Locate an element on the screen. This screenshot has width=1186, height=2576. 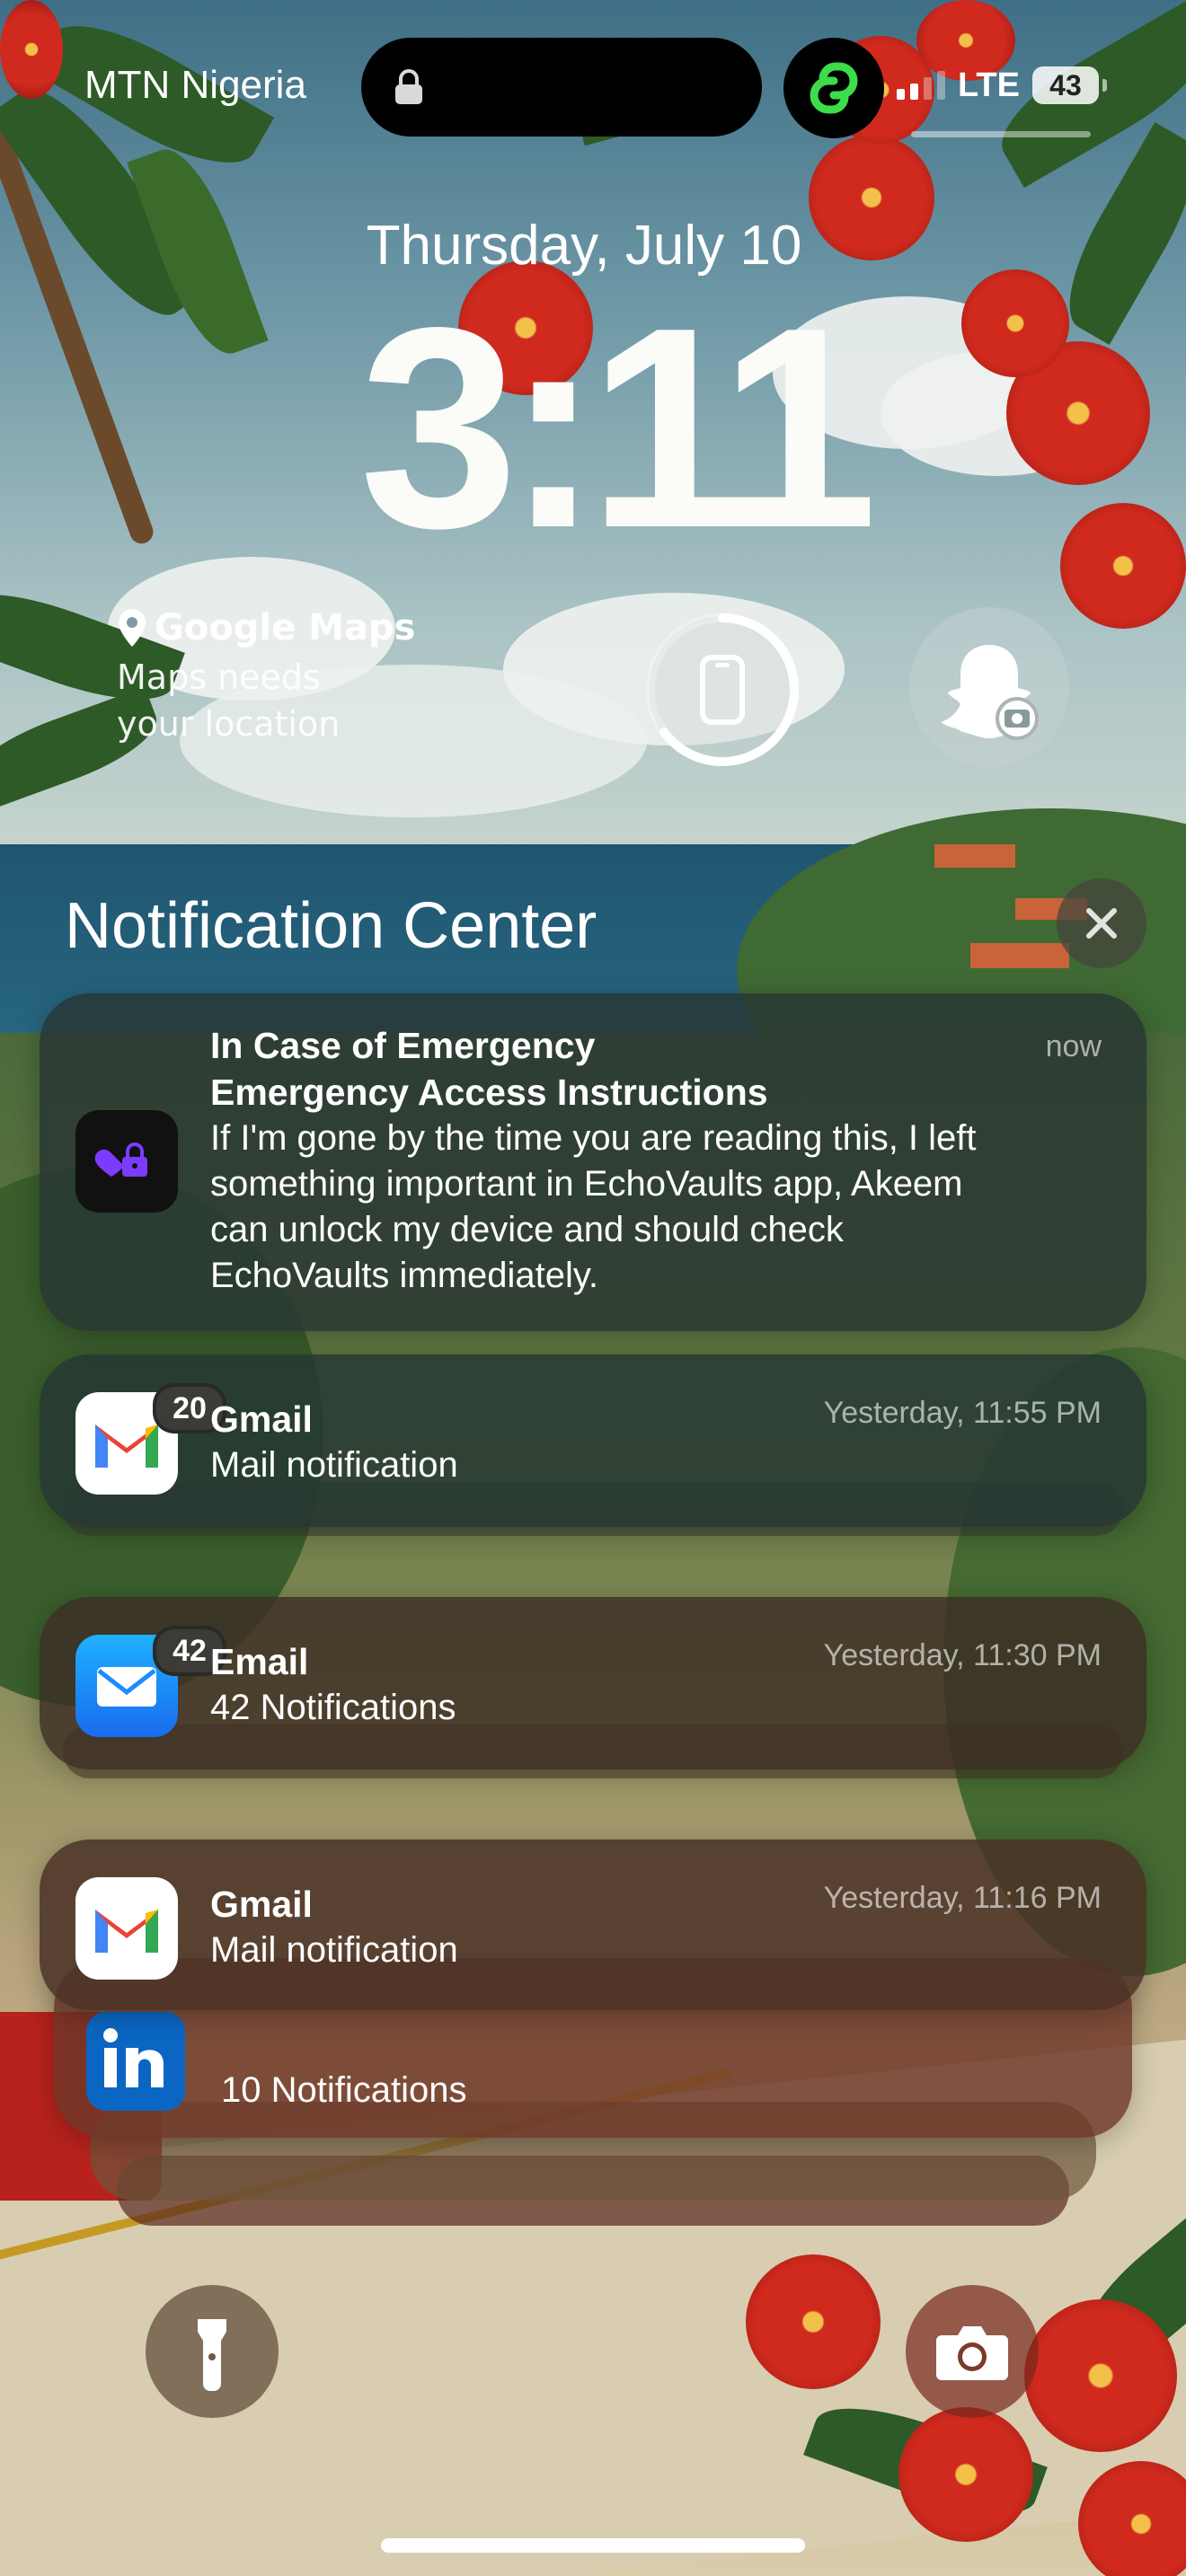
notification-body: 42 Notifications is located at coordinates (333, 1707).